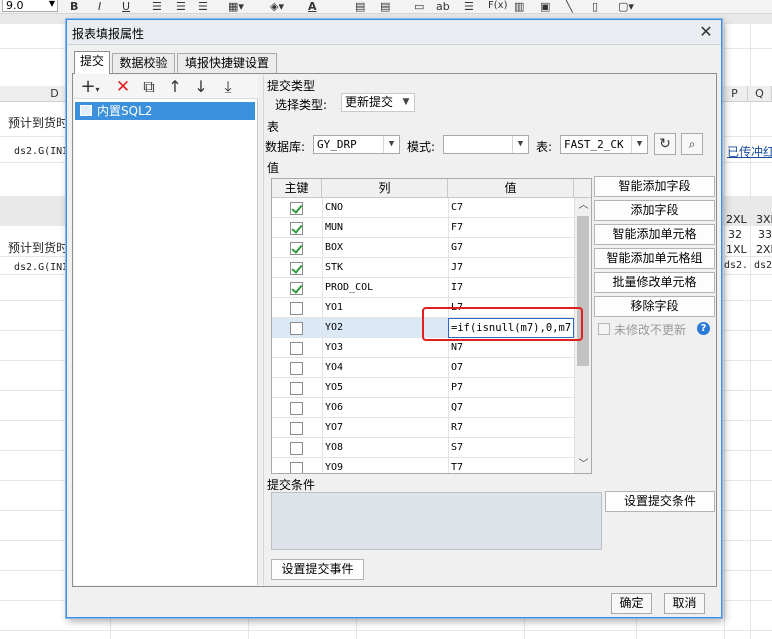  Describe the element at coordinates (385, 465) in the screenshot. I see `column-name-cell: YO9` at that location.